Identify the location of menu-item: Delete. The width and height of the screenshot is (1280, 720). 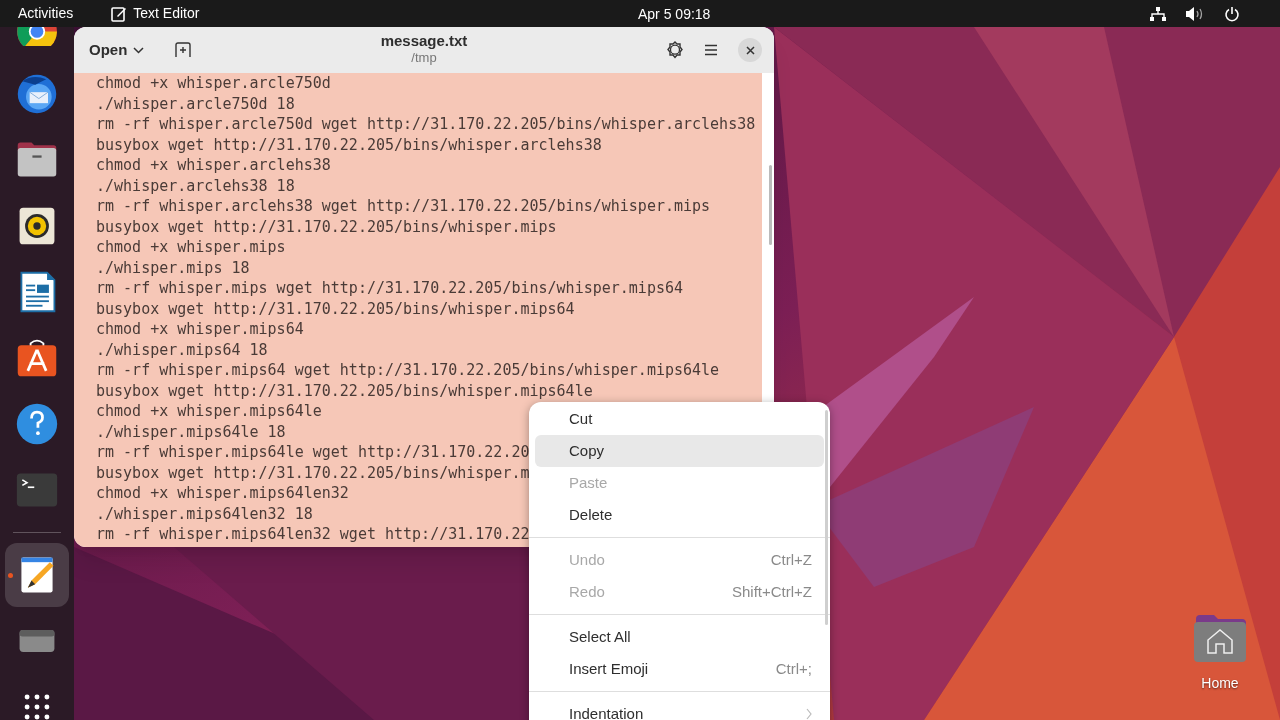
(679, 515).